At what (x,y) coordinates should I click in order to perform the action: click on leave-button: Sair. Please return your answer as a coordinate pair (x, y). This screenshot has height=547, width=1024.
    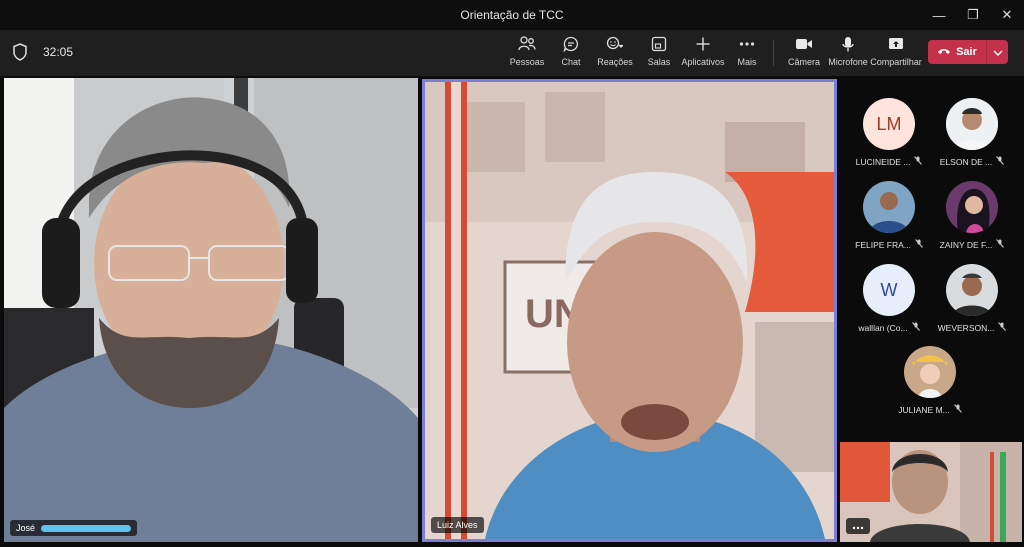
    Looking at the image, I should click on (968, 52).